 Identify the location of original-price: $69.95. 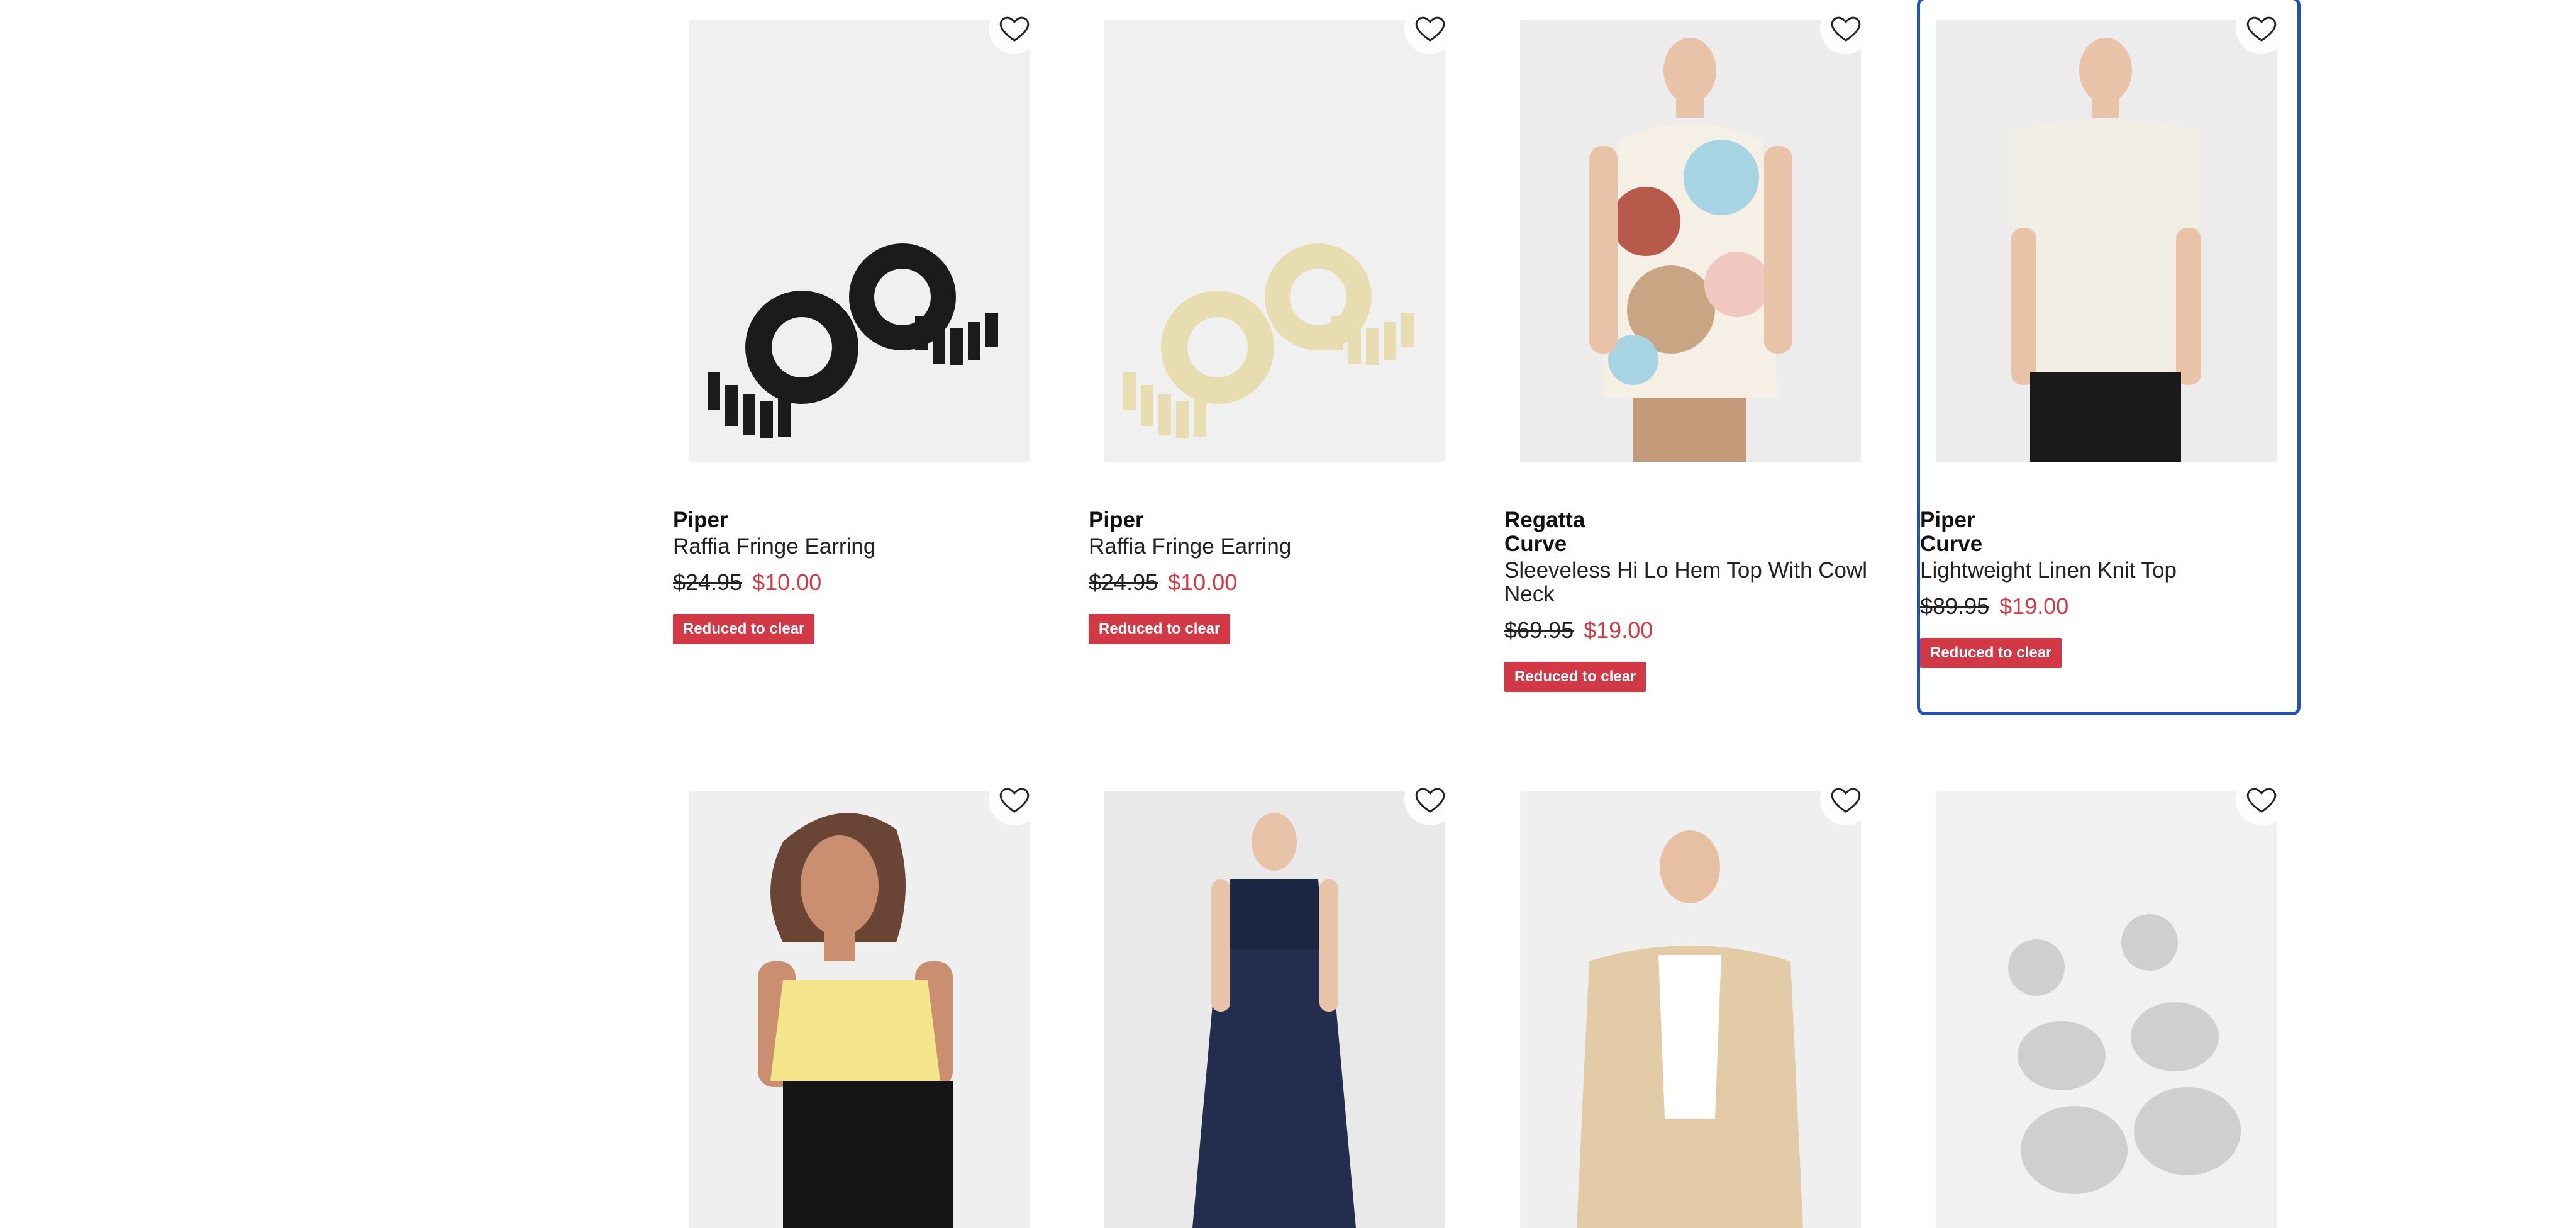
(1539, 630).